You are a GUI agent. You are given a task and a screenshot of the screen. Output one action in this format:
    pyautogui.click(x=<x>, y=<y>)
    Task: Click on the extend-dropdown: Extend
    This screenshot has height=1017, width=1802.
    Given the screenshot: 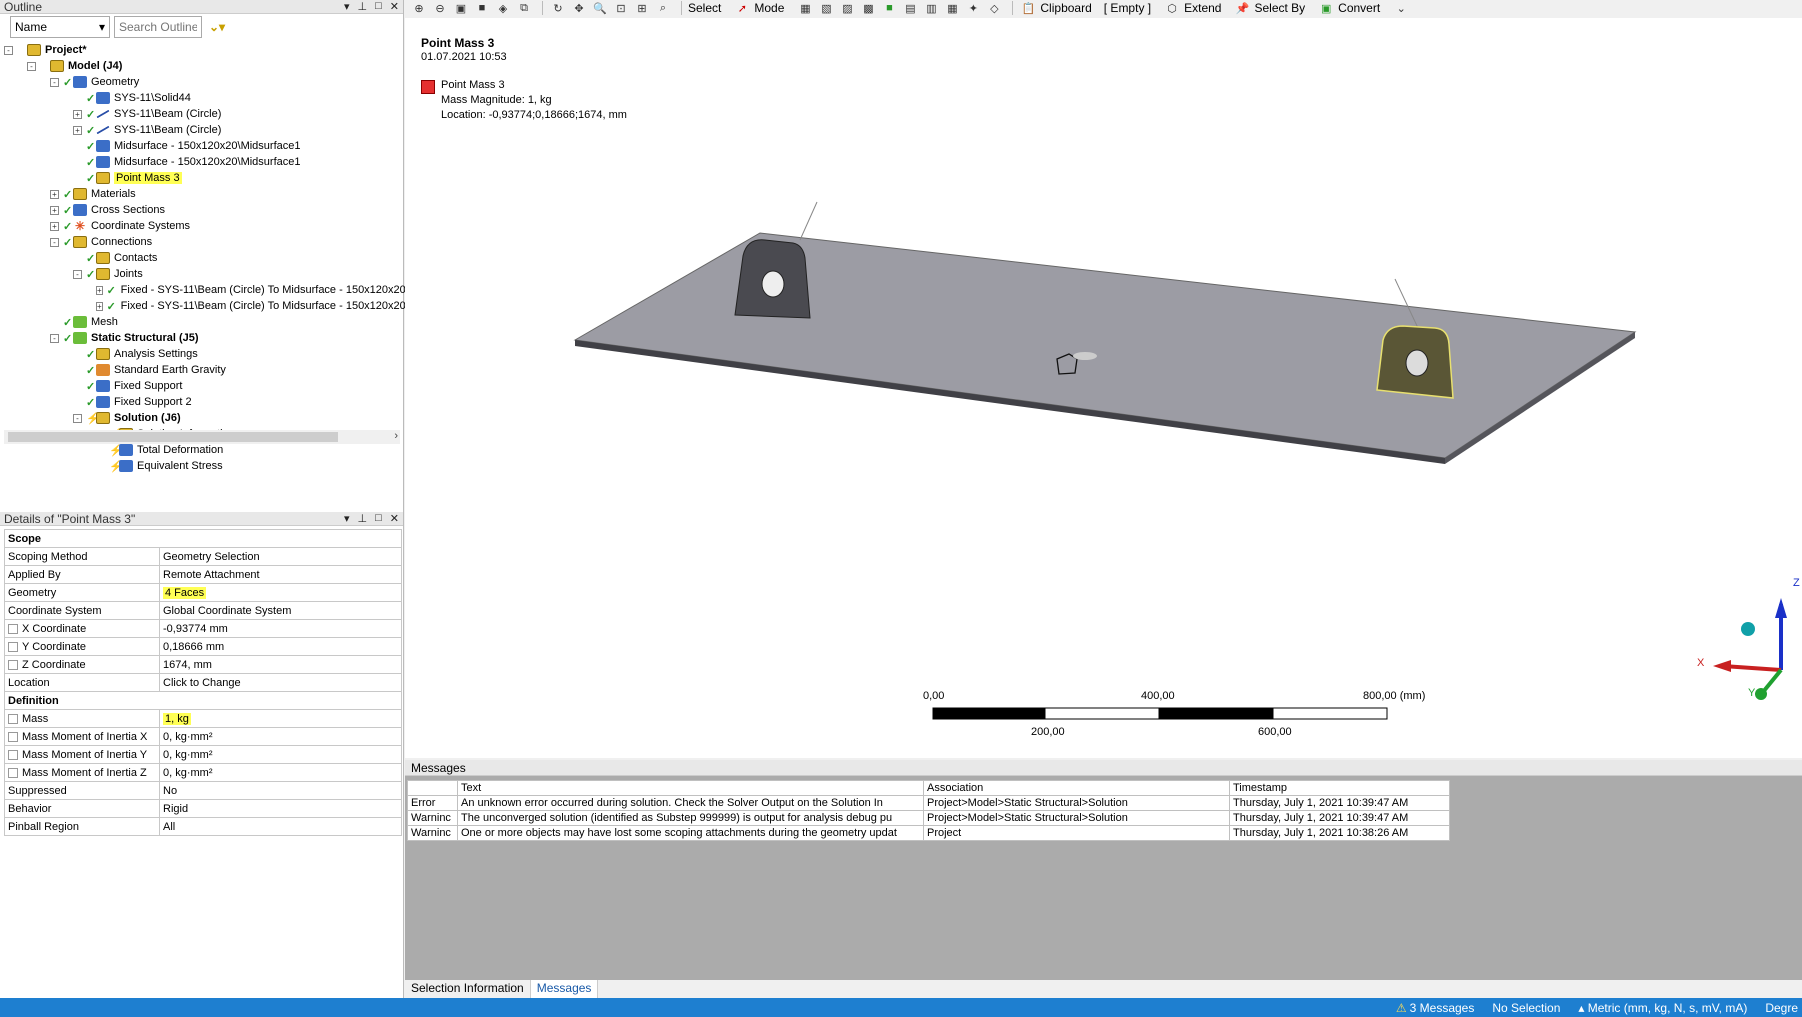 What is the action you would take?
    pyautogui.click(x=1202, y=8)
    